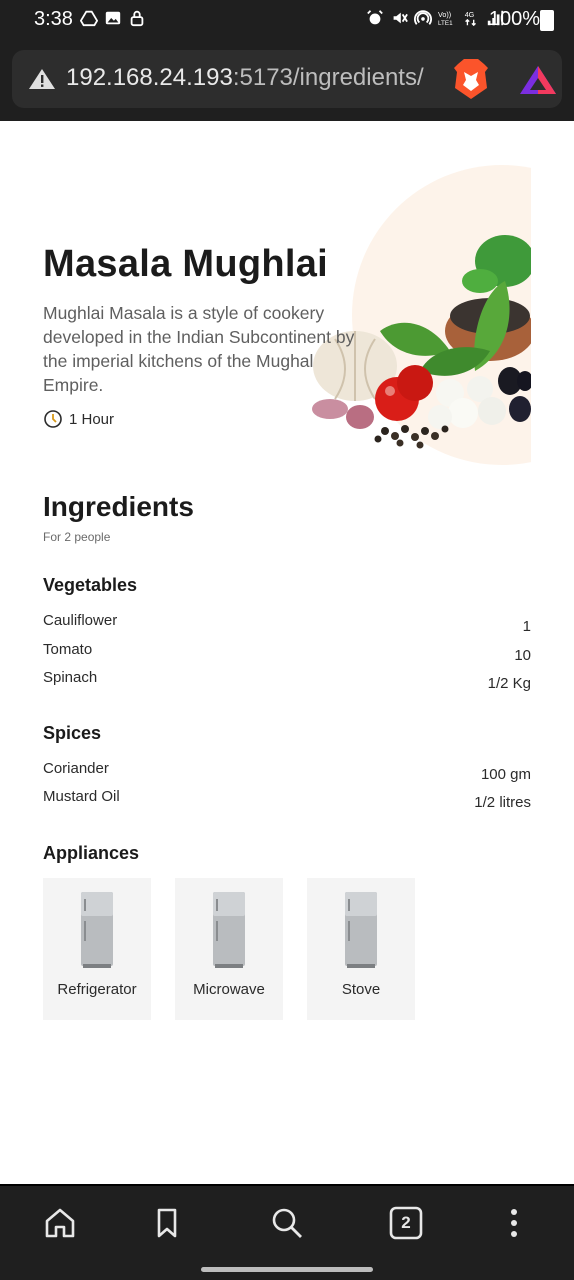  Describe the element at coordinates (361, 989) in the screenshot. I see `appliance-label: Stove` at that location.